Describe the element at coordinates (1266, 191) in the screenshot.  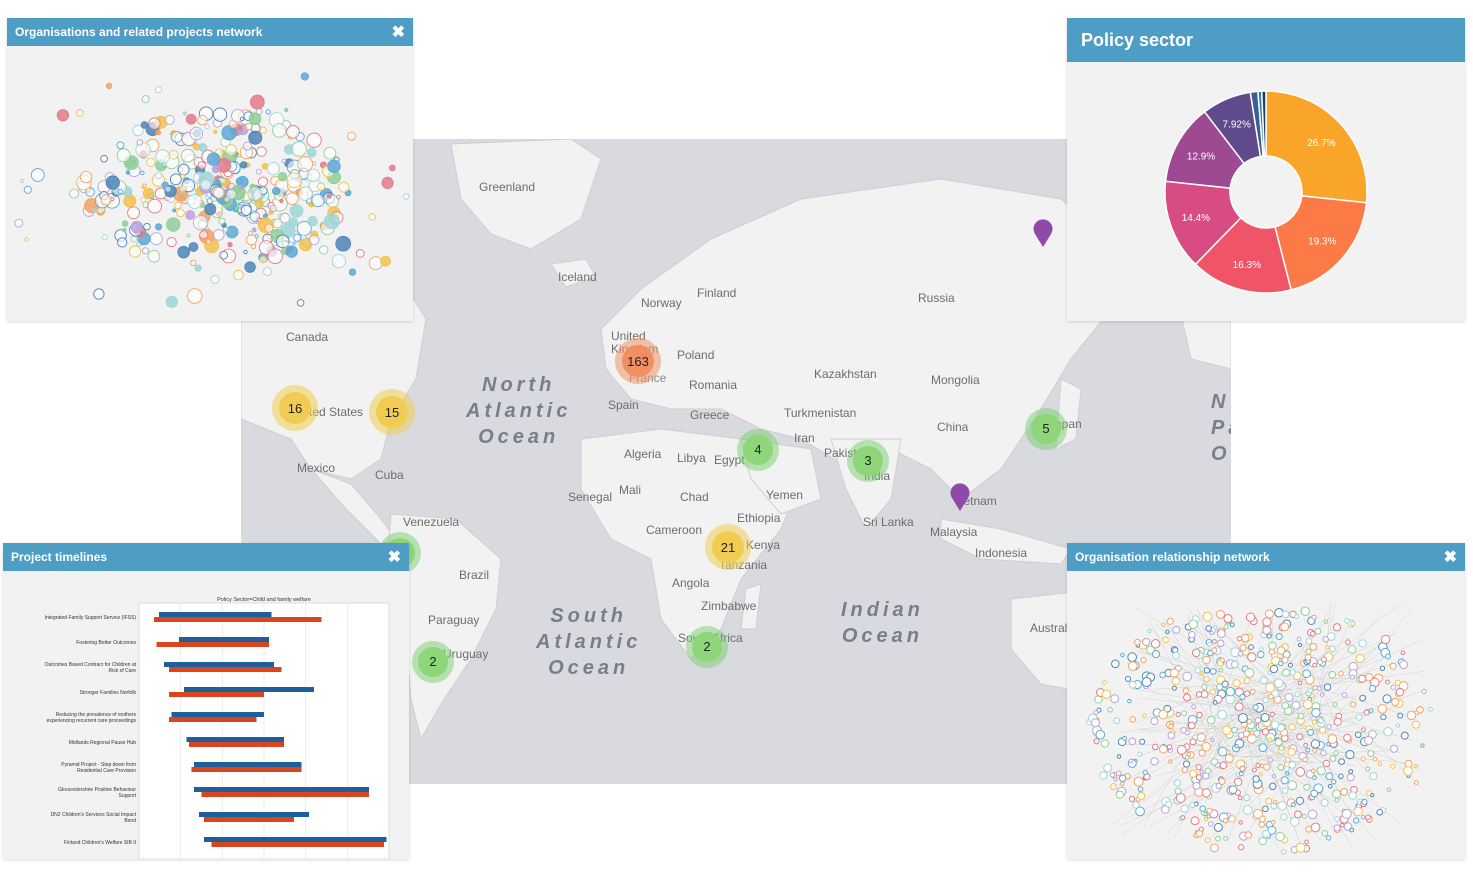
I see `policy-sector-donut-chart: 26.7% 19.3% 16.3% 14.4% 12.9% 7.92%` at that location.